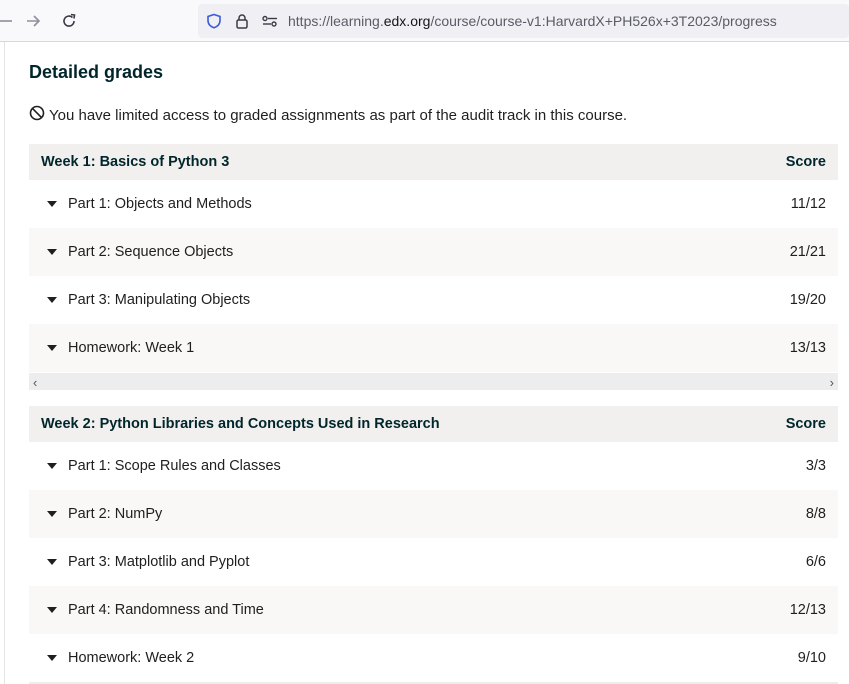  What do you see at coordinates (174, 466) in the screenshot?
I see `assignment-label: Part 1: Scope Rules and Classes` at bounding box center [174, 466].